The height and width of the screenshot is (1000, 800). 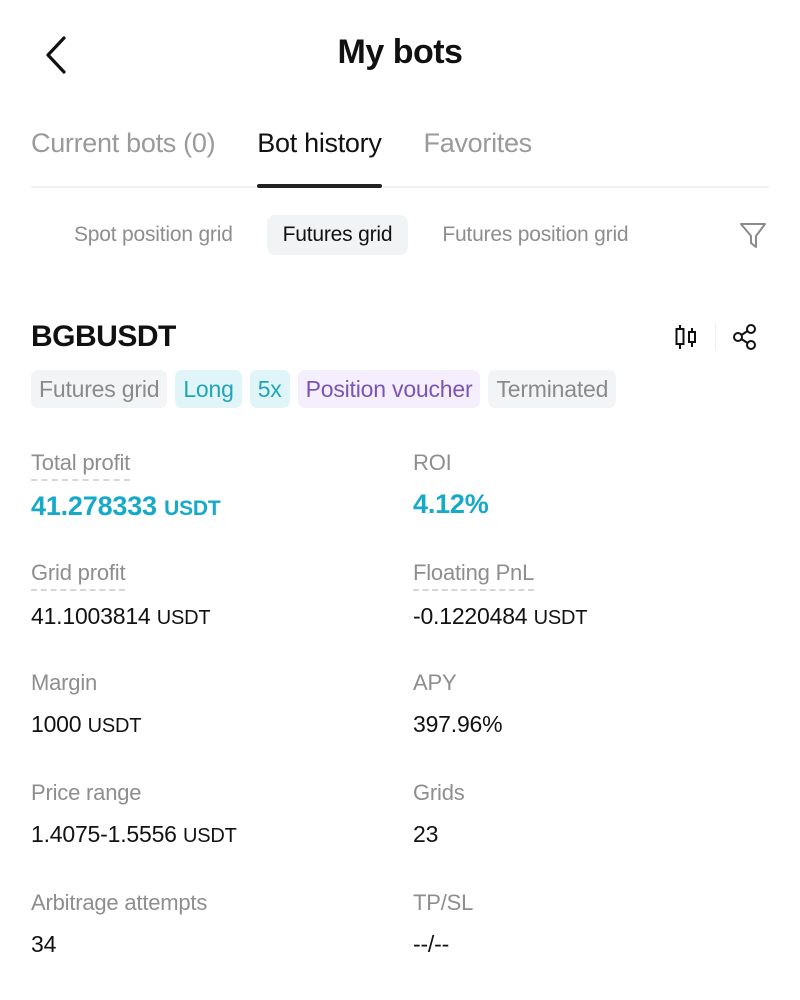 I want to click on stat-value: 397.96%, so click(x=592, y=724).